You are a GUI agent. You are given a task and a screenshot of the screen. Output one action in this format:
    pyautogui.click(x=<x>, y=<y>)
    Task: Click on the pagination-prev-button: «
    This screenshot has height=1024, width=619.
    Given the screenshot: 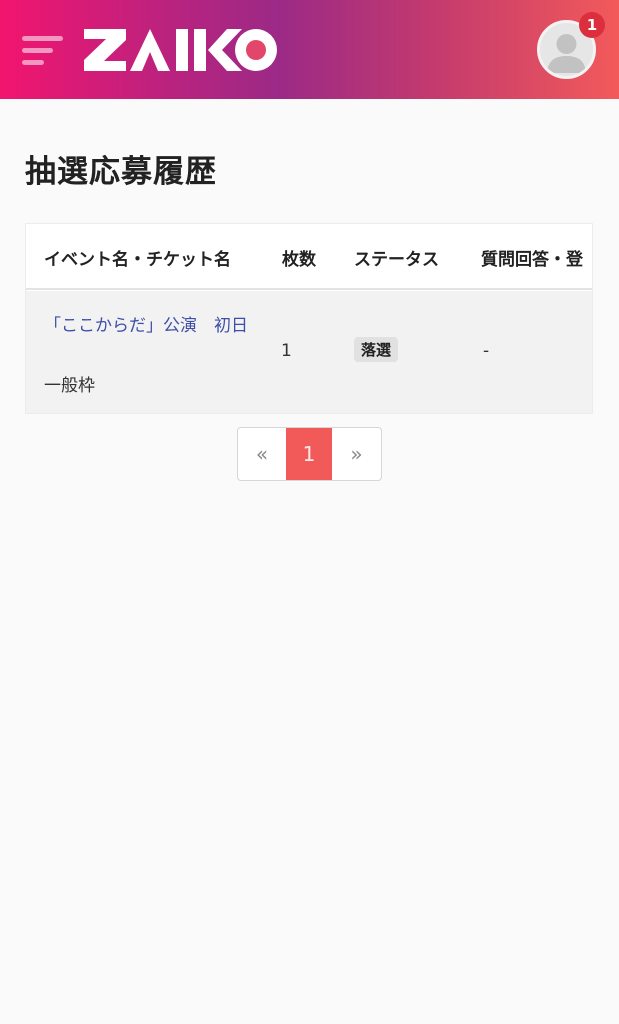 What is the action you would take?
    pyautogui.click(x=262, y=454)
    